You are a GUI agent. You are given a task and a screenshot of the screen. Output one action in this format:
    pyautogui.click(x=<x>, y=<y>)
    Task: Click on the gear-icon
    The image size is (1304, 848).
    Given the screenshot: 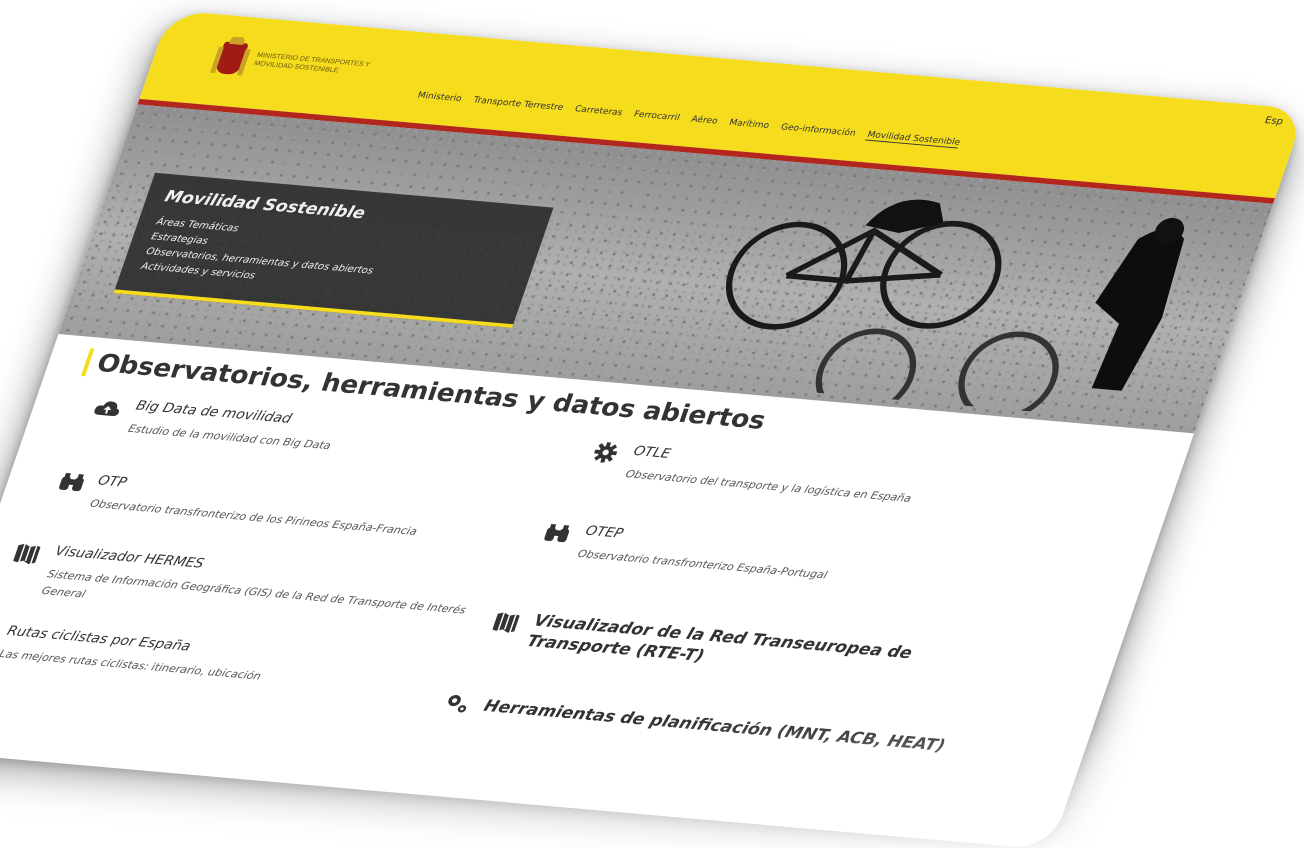 What is the action you would take?
    pyautogui.click(x=605, y=452)
    